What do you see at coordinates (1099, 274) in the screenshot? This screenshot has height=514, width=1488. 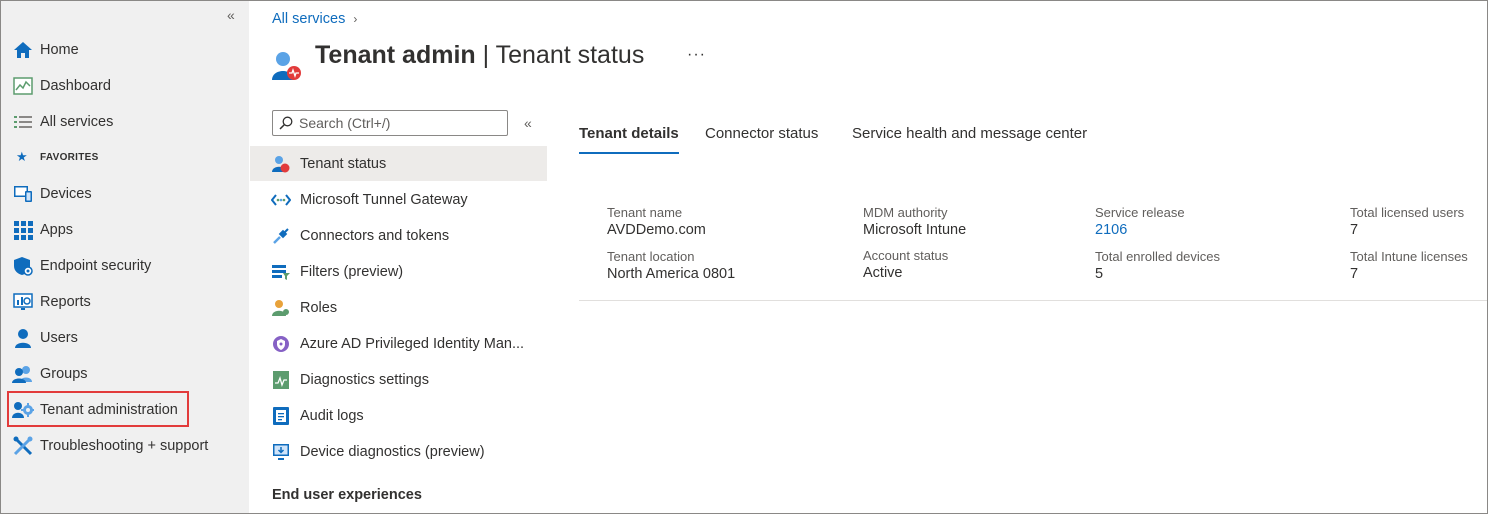 I see `total-enrolled-devices-value: 5` at bounding box center [1099, 274].